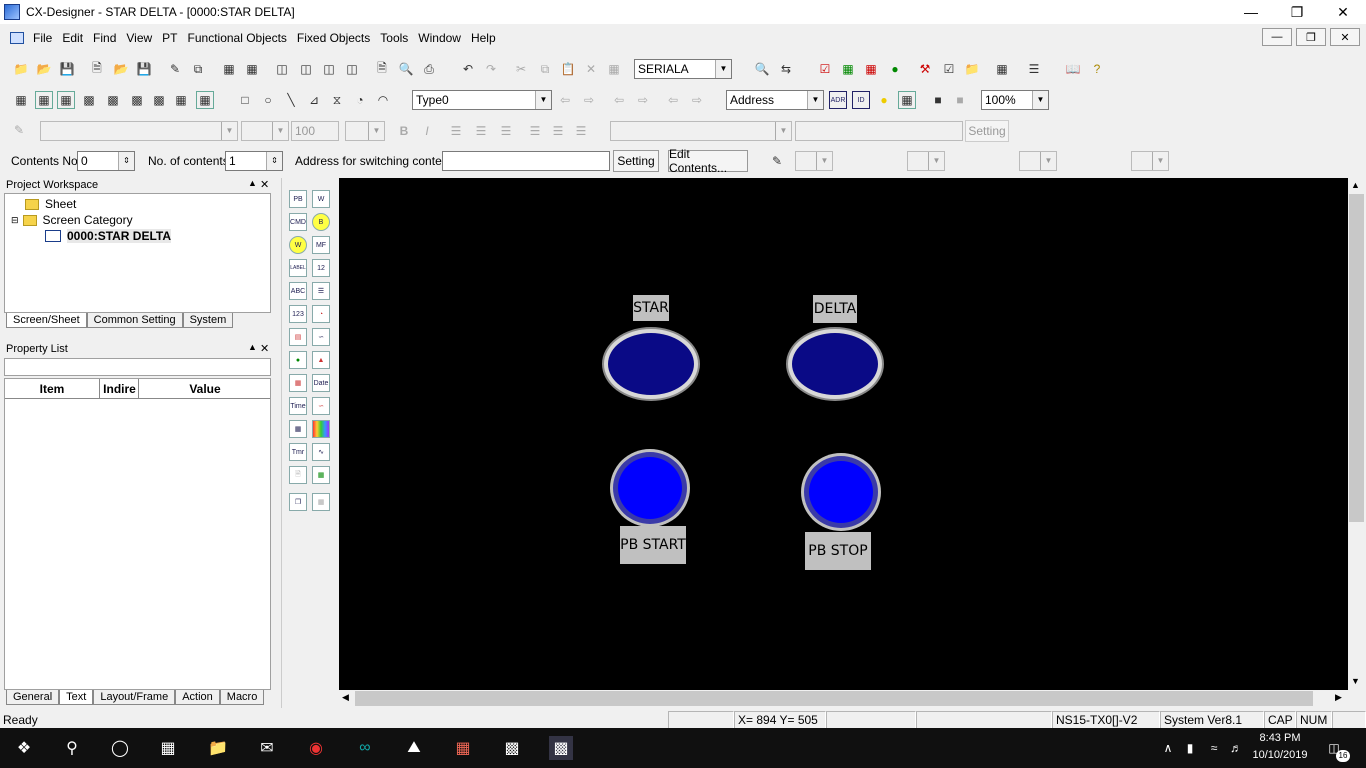 The height and width of the screenshot is (768, 1366). I want to click on column-item: Item, so click(52, 389).